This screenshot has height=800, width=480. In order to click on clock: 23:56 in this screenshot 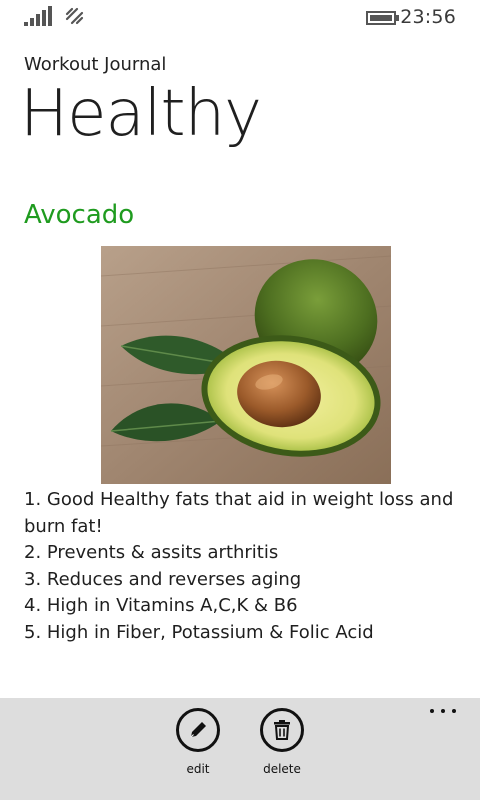, I will do `click(428, 17)`.